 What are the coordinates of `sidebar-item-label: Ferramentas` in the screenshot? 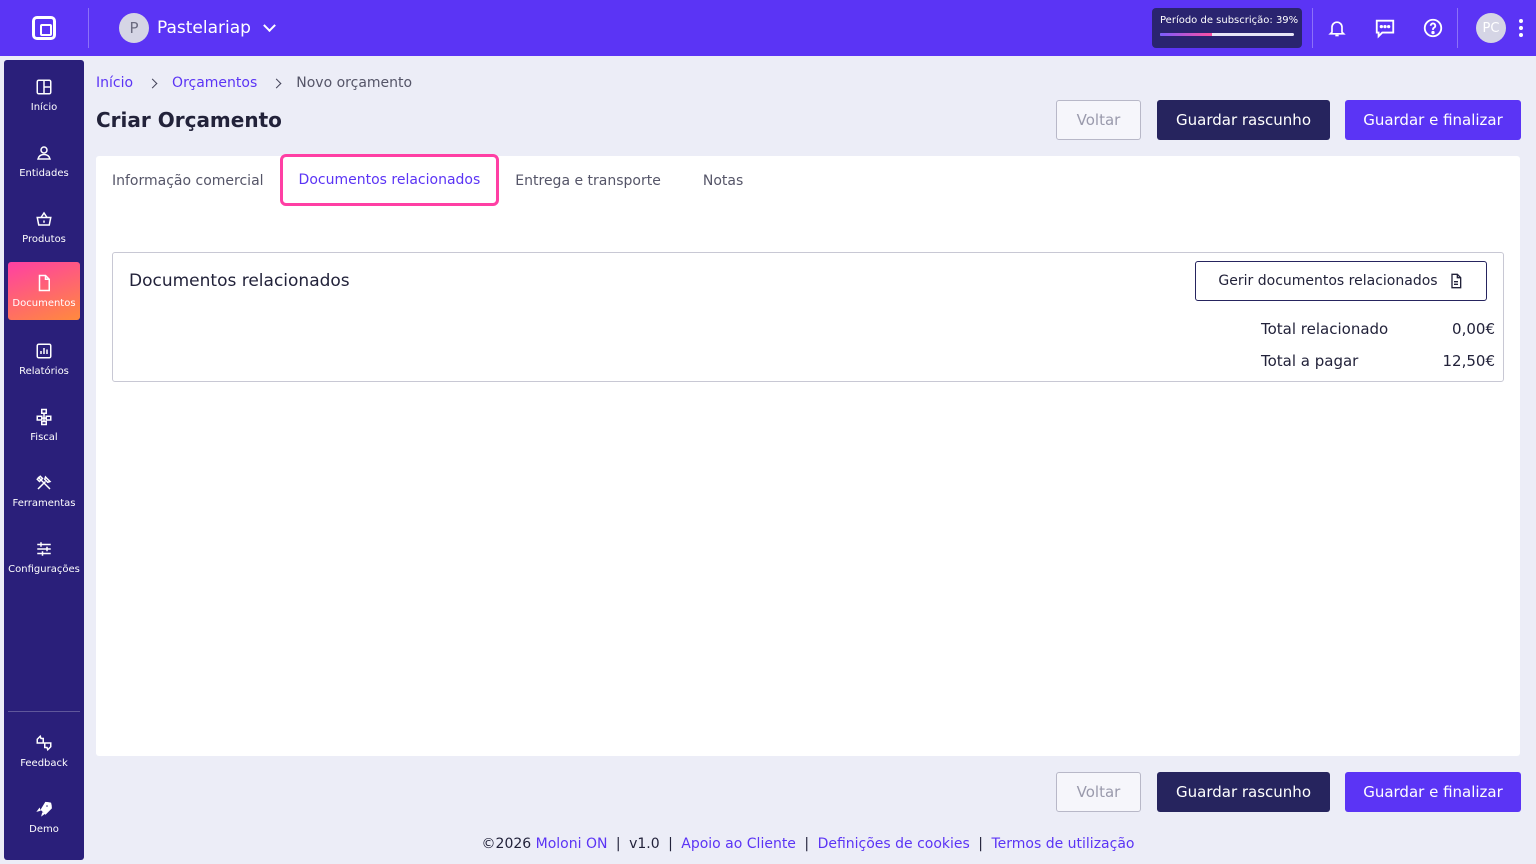 It's located at (44, 503).